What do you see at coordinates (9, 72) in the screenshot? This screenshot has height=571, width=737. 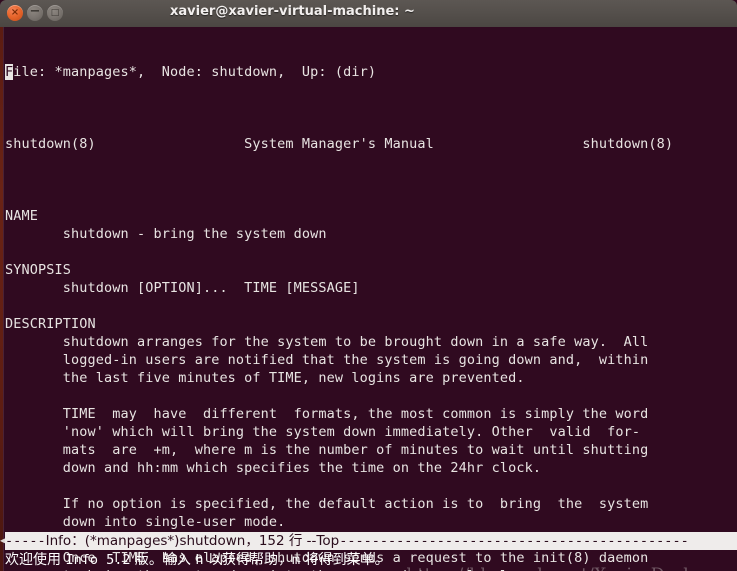 I see `text-cursor: F` at bounding box center [9, 72].